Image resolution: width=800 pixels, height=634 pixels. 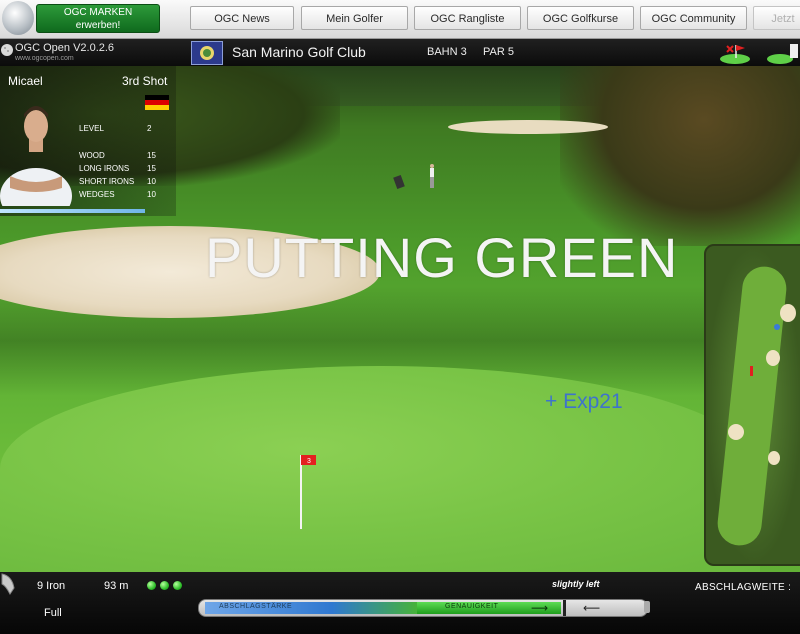 I want to click on app-version: OGC Open V2.0.2.6, so click(x=65, y=48).